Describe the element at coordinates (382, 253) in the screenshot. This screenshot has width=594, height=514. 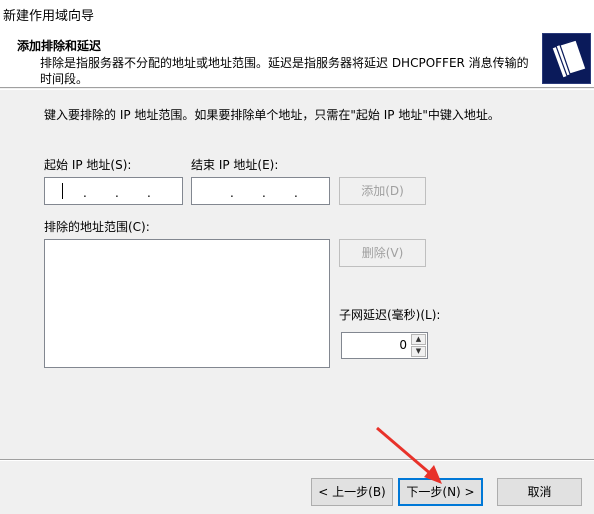
I see `delete-button: 删除(V)` at that location.